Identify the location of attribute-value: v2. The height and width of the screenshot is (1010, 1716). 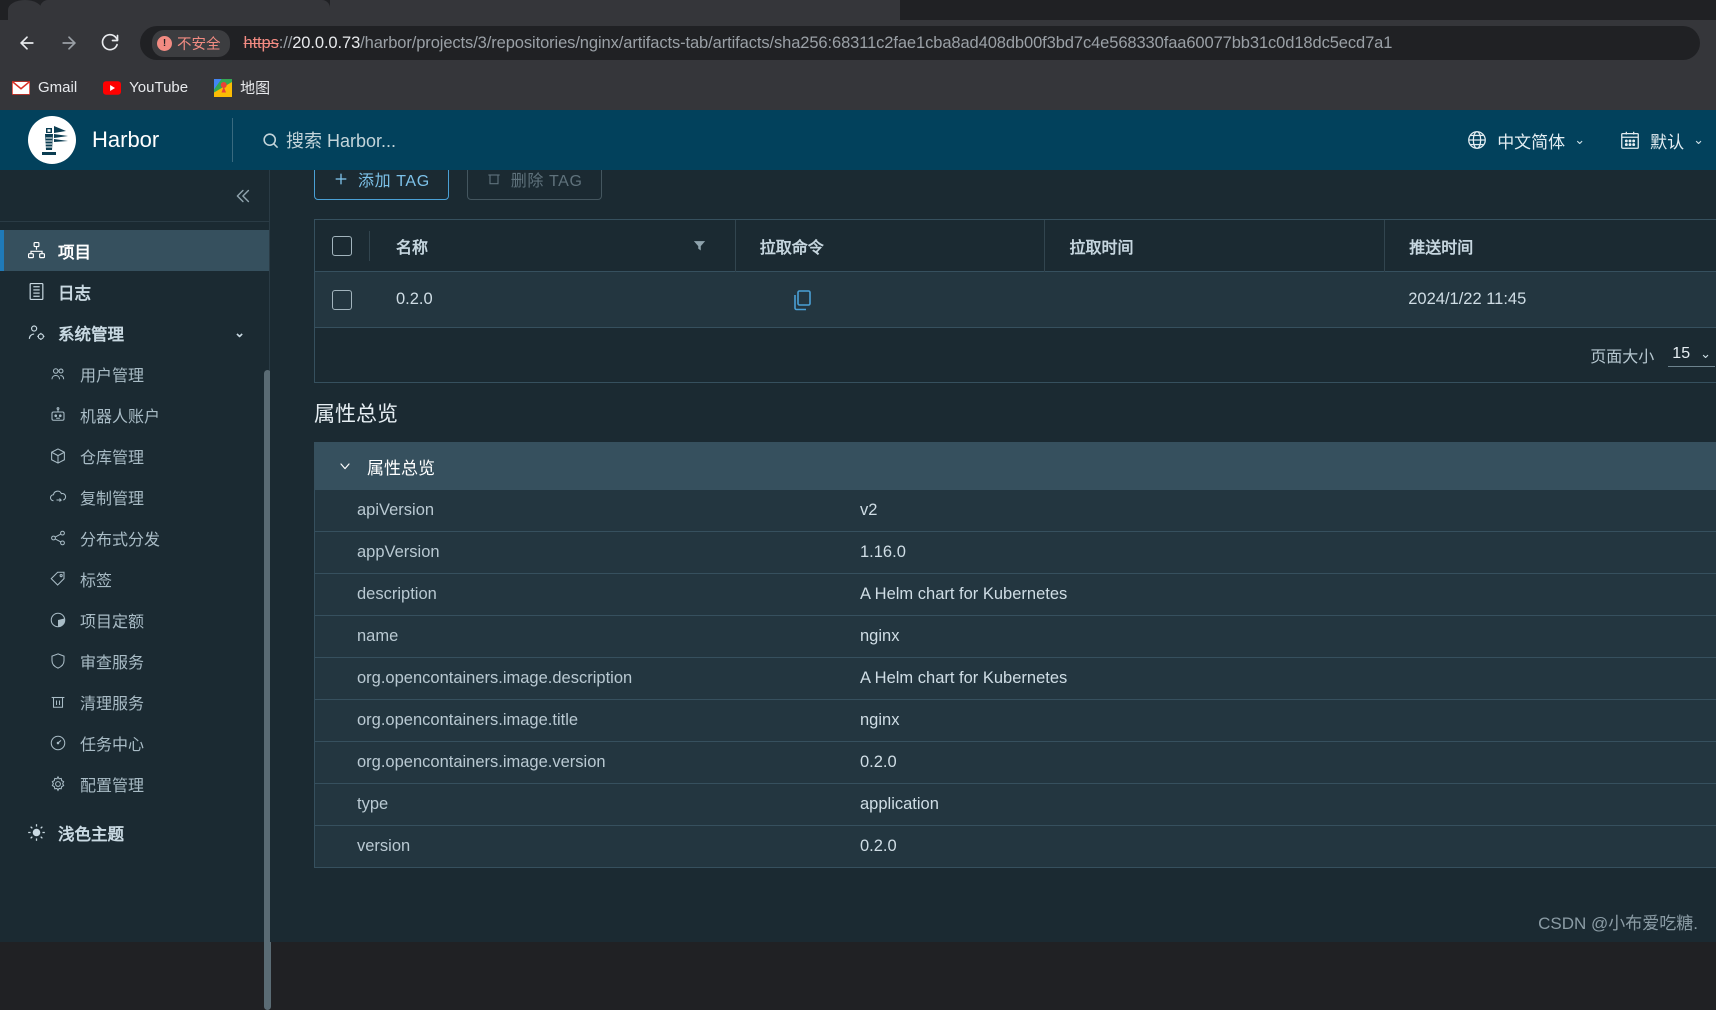
(869, 510).